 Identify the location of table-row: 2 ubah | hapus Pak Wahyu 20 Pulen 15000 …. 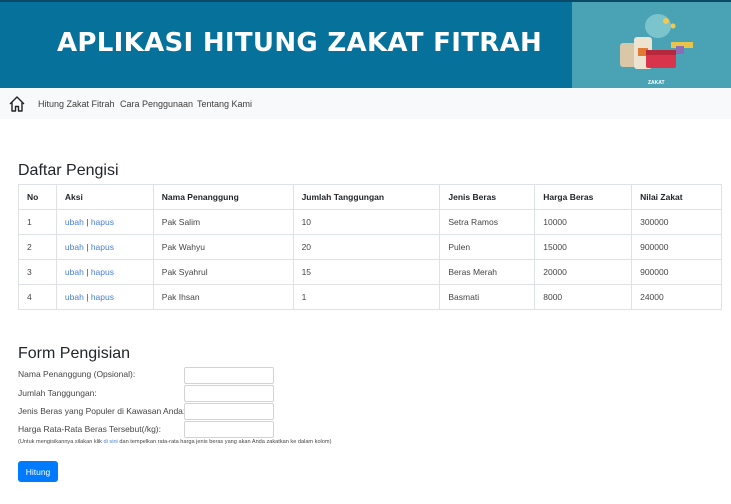
(370, 247).